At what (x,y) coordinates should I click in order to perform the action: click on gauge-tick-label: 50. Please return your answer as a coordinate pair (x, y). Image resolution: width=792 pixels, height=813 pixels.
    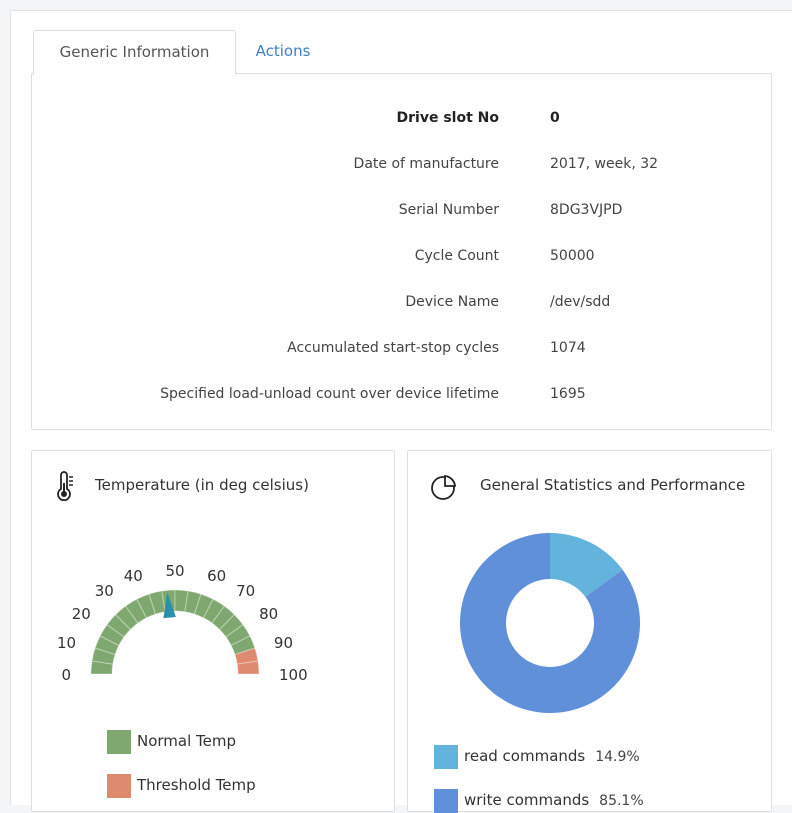
    Looking at the image, I should click on (174, 571).